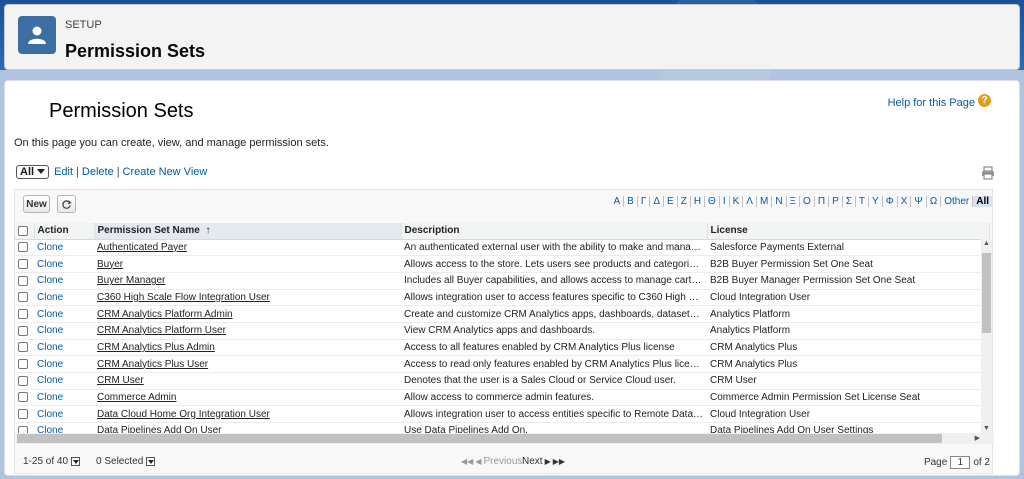 Image resolution: width=1024 pixels, height=479 pixels. I want to click on row-select-cell, so click(24, 381).